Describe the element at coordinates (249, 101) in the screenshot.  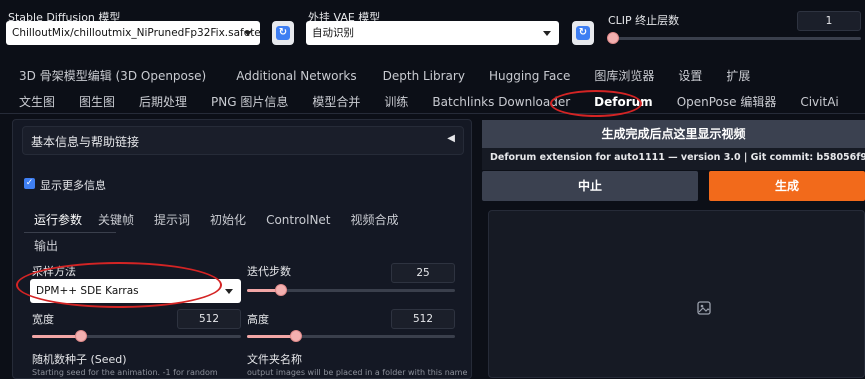
I see `tab-png-info: PNG 图片信息` at that location.